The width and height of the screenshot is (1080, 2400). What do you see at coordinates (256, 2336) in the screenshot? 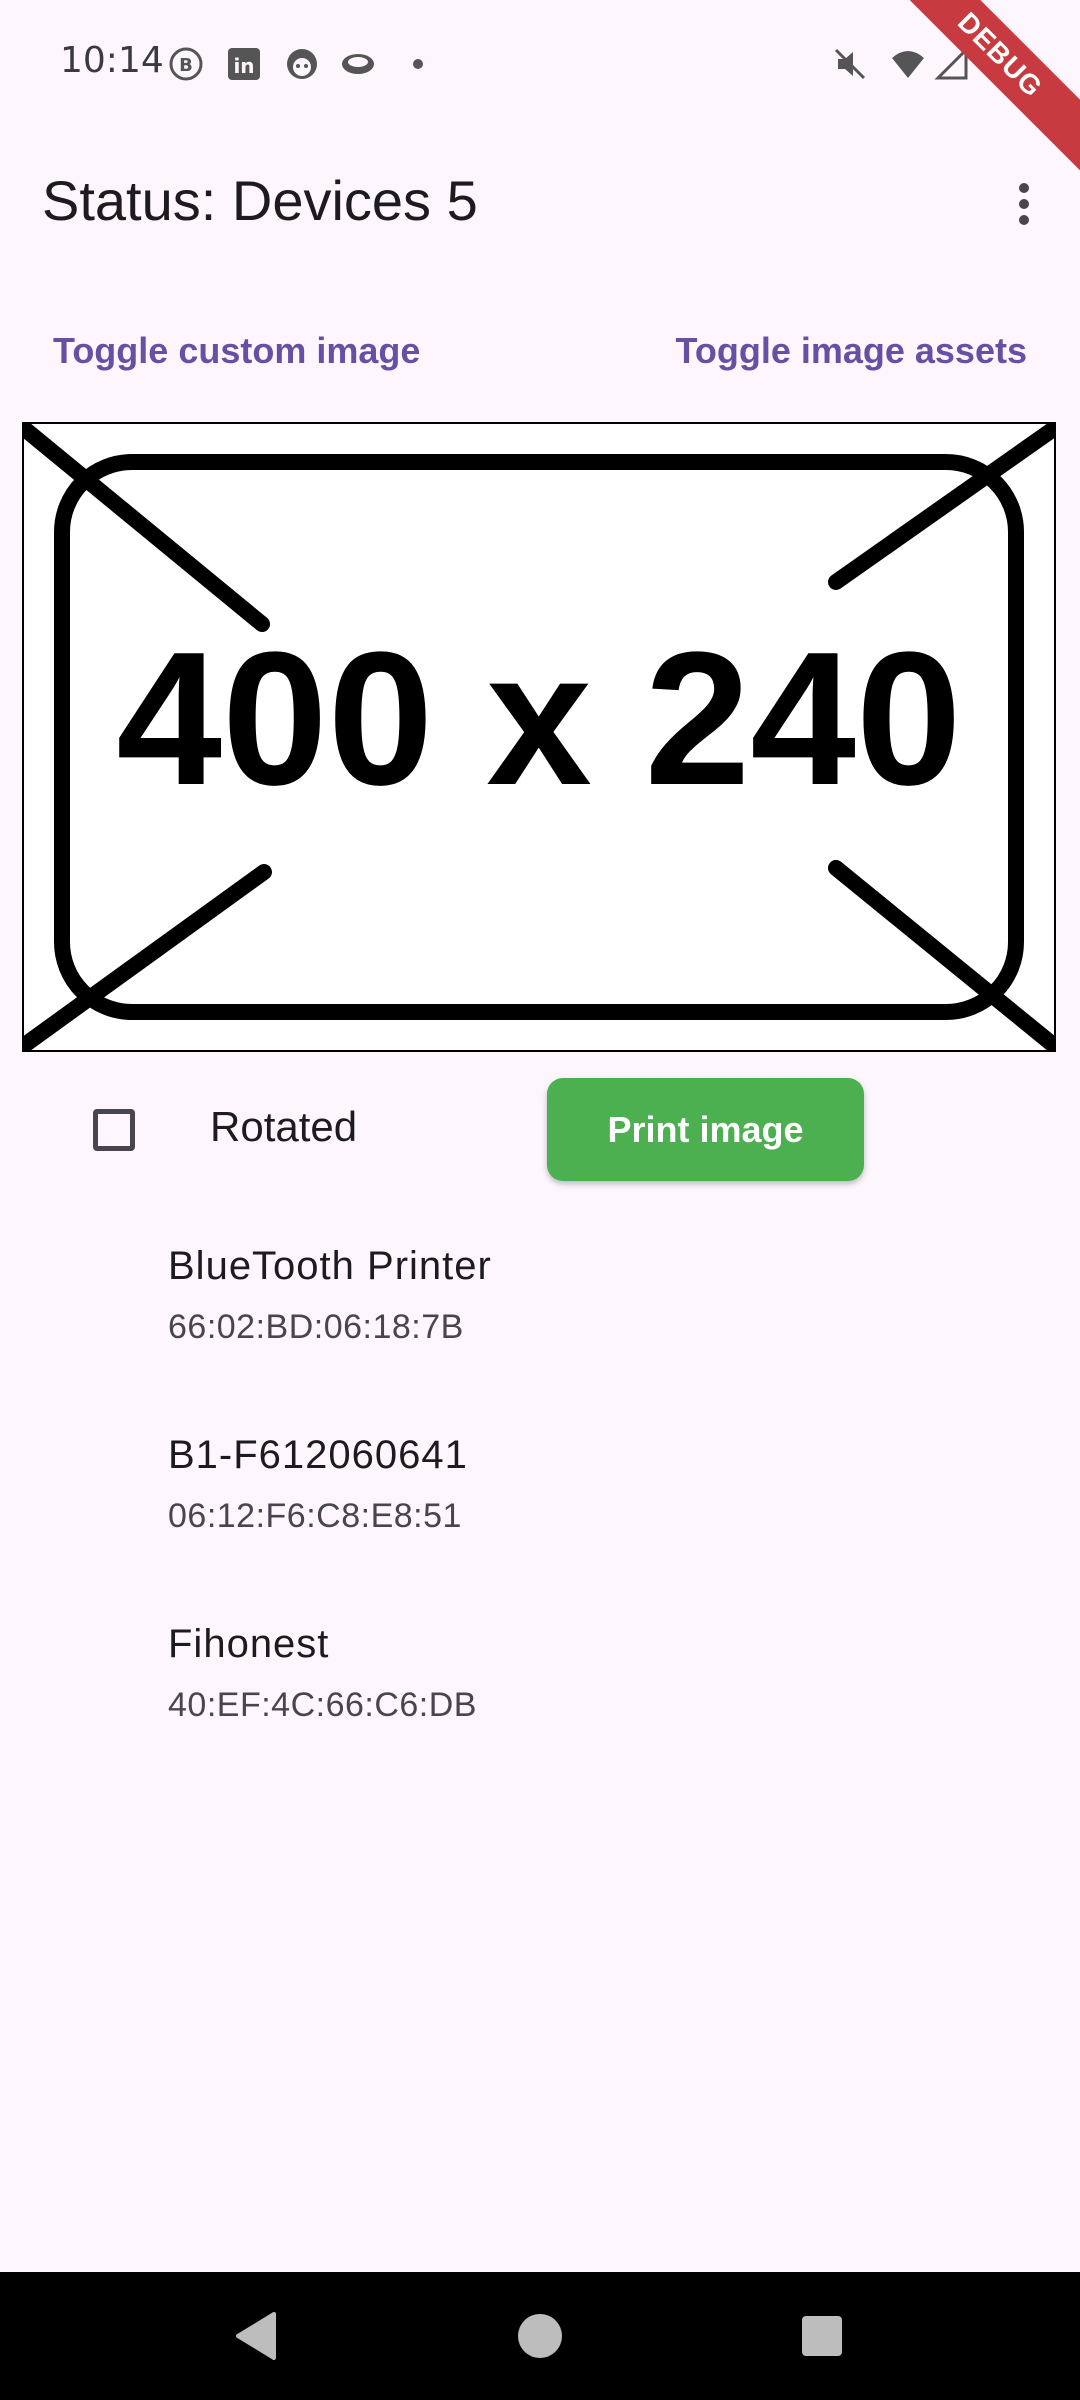
I see `back-icon` at bounding box center [256, 2336].